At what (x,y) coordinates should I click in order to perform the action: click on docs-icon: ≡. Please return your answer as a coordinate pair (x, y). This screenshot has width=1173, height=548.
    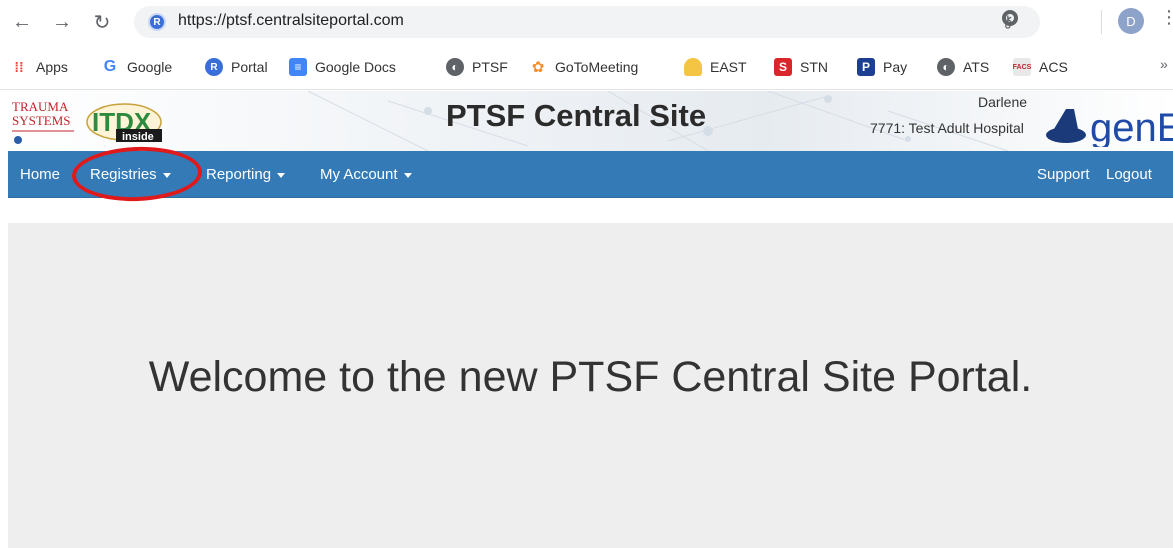
    Looking at the image, I should click on (298, 67).